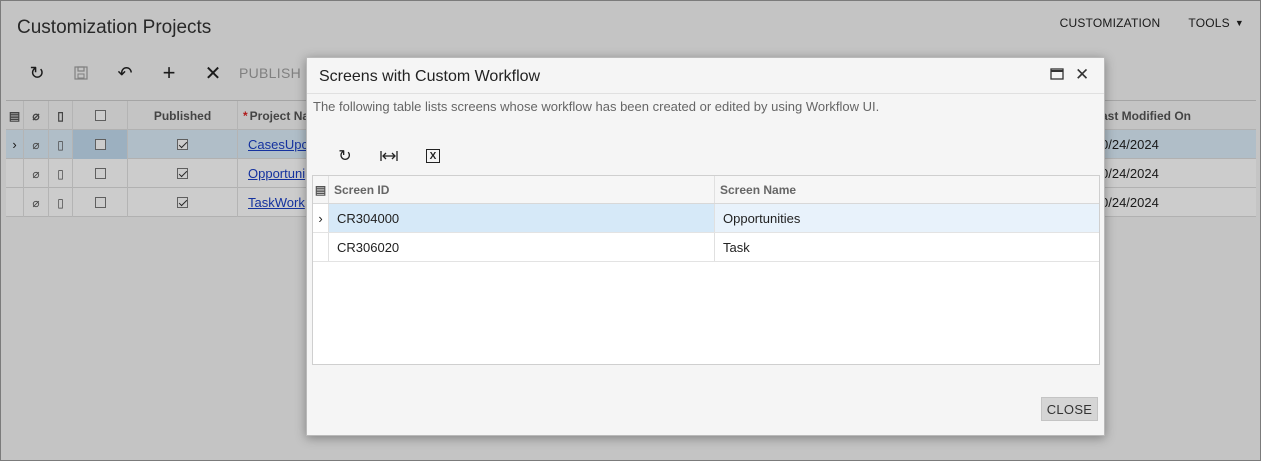 The width and height of the screenshot is (1261, 461). Describe the element at coordinates (430, 76) in the screenshot. I see `dialog-title: Screens with Custom Workflow` at that location.